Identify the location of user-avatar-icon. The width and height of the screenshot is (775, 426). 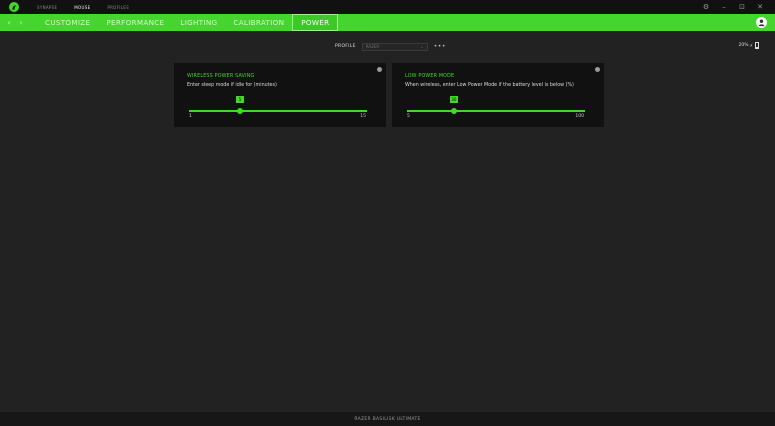
(761, 22).